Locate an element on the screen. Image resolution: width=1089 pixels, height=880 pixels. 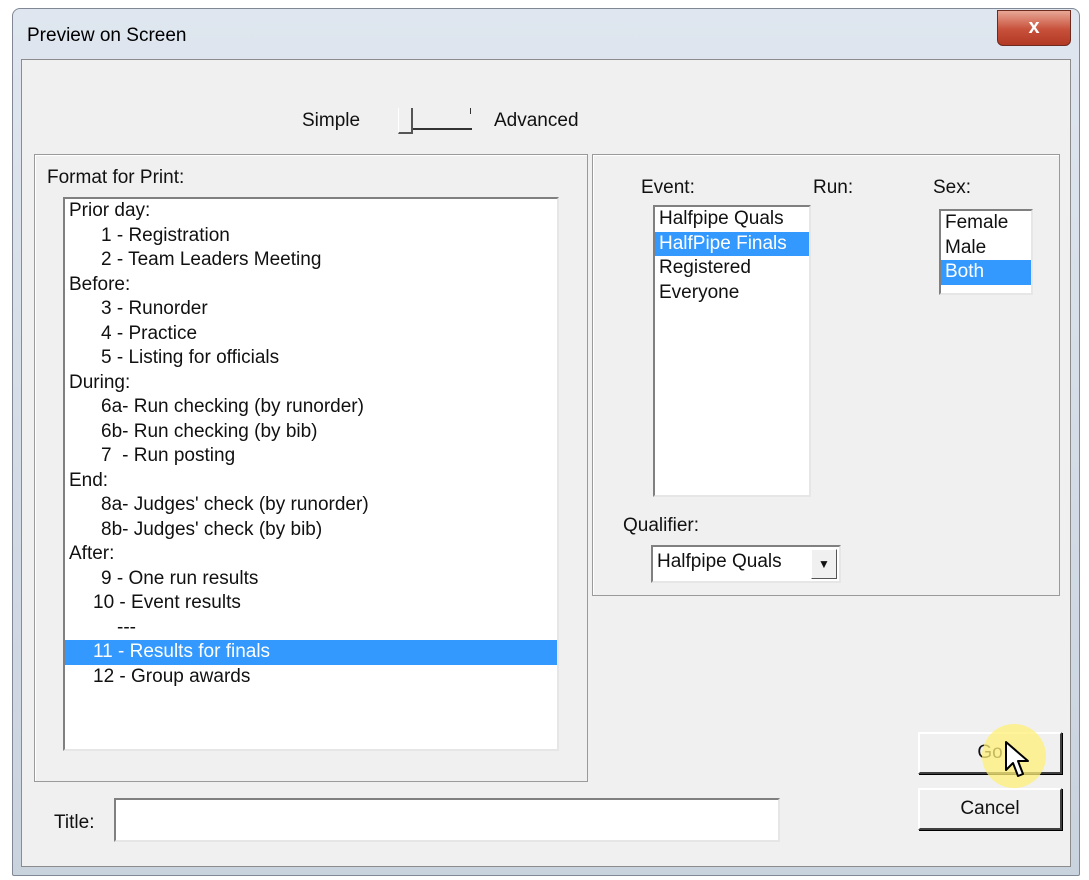
mode-switch: Simple Advanced is located at coordinates (546, 120).